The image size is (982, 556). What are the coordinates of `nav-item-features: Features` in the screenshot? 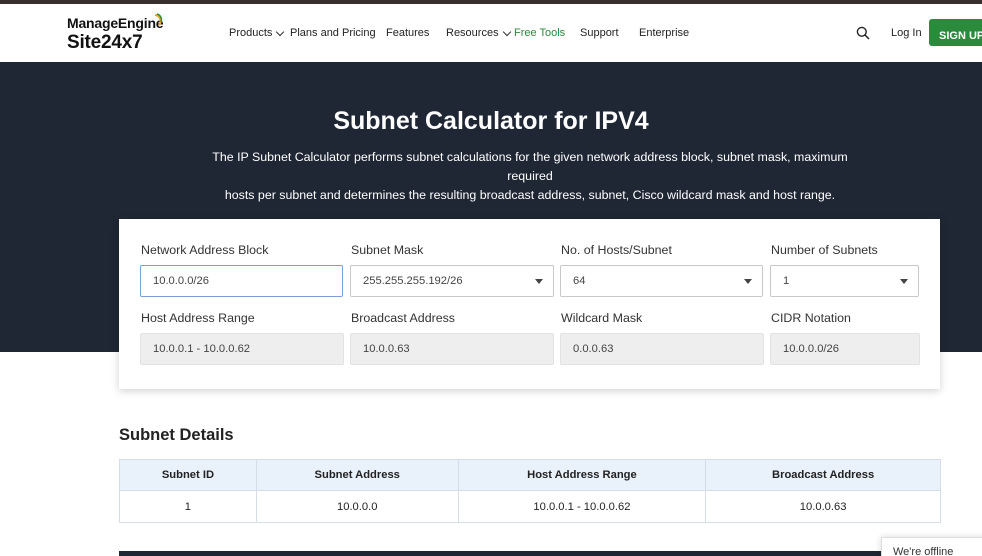 It's located at (407, 33).